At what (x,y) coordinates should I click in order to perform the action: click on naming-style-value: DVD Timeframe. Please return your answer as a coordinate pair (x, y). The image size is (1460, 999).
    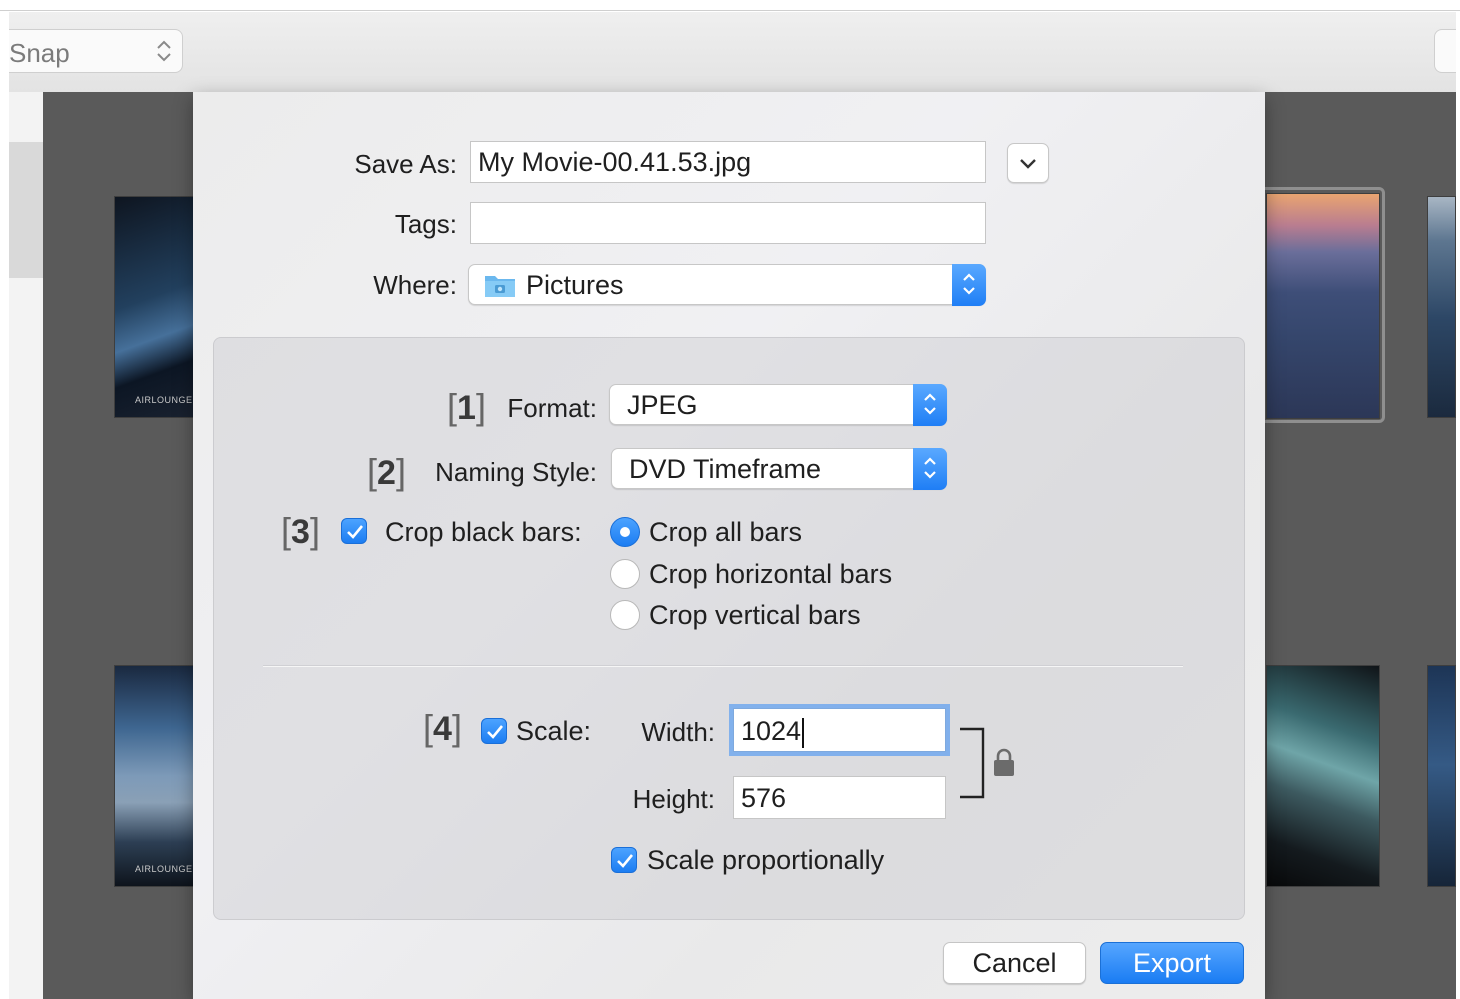
    Looking at the image, I should click on (725, 469).